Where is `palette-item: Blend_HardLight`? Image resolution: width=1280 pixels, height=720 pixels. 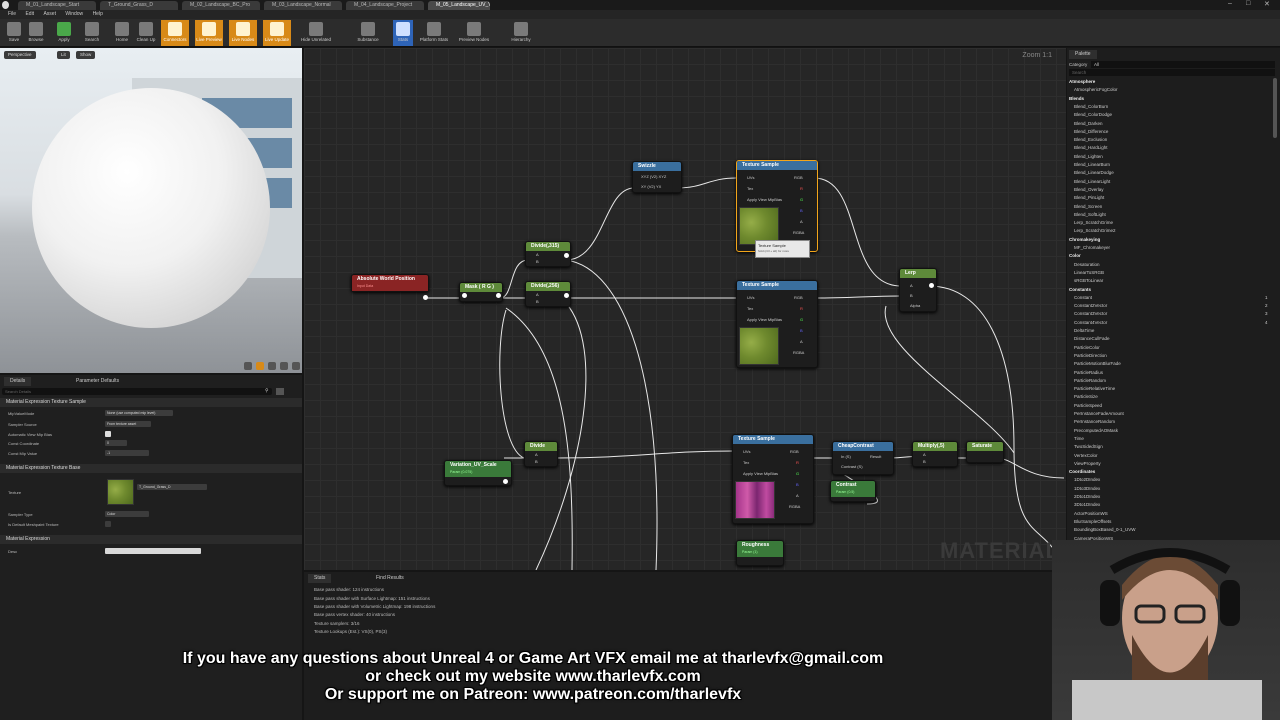
palette-item: Blend_HardLight is located at coordinates (1091, 147).